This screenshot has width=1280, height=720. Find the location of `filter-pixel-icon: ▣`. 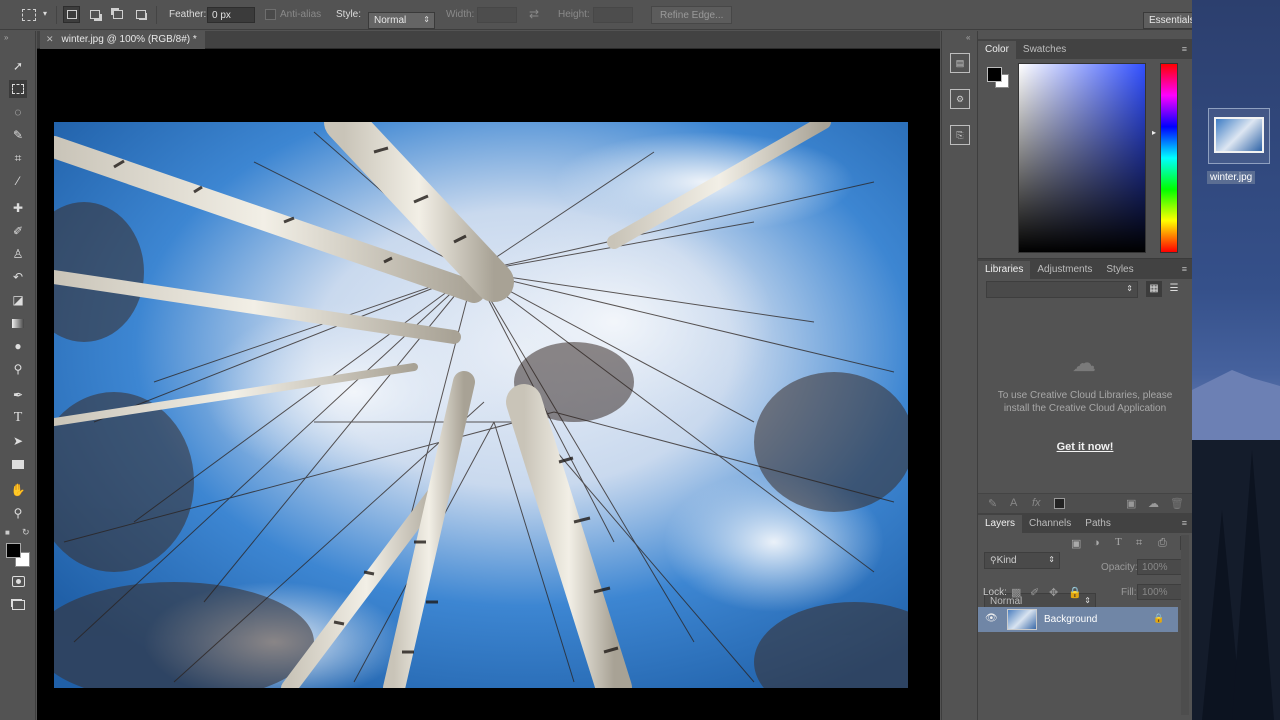

filter-pixel-icon: ▣ is located at coordinates (1076, 543).